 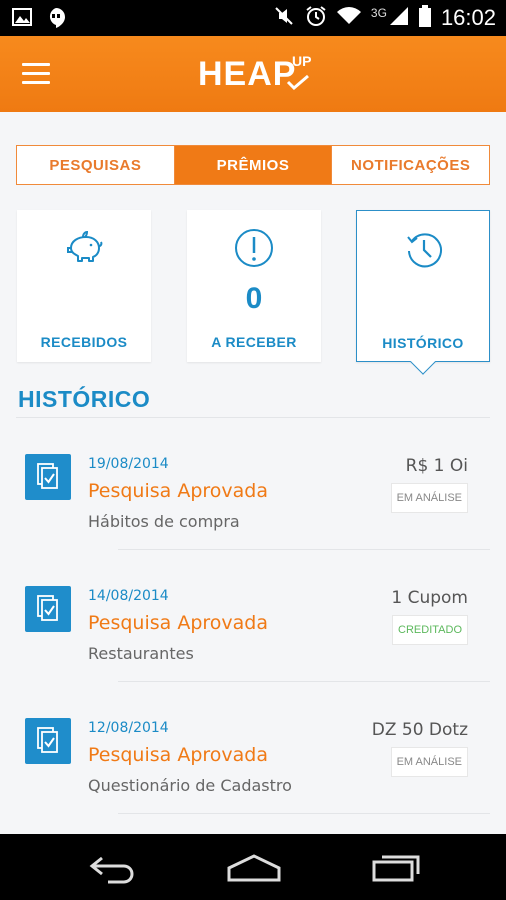 What do you see at coordinates (113, 870) in the screenshot?
I see `back-icon` at bounding box center [113, 870].